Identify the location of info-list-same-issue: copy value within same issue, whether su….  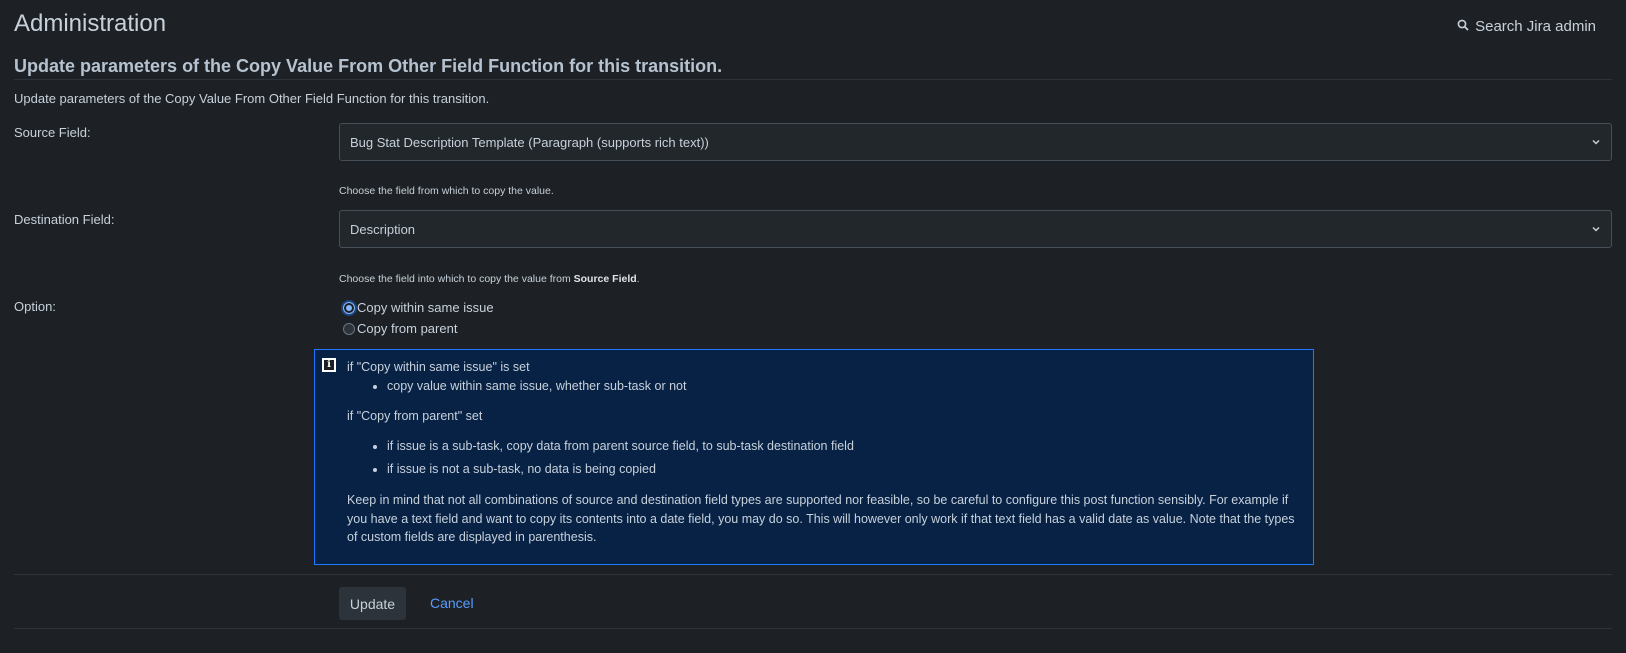
(830, 386).